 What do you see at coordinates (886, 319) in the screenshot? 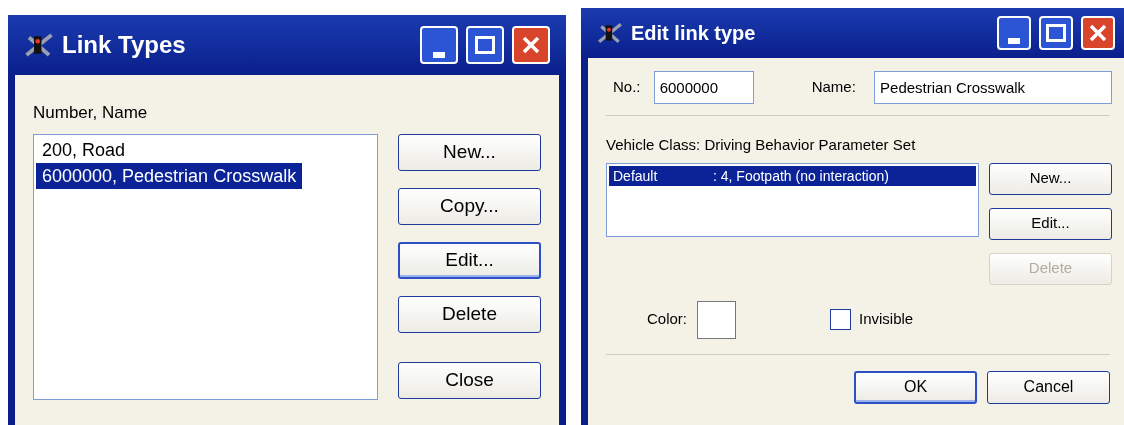
I see `checkbox-label: Invisible` at bounding box center [886, 319].